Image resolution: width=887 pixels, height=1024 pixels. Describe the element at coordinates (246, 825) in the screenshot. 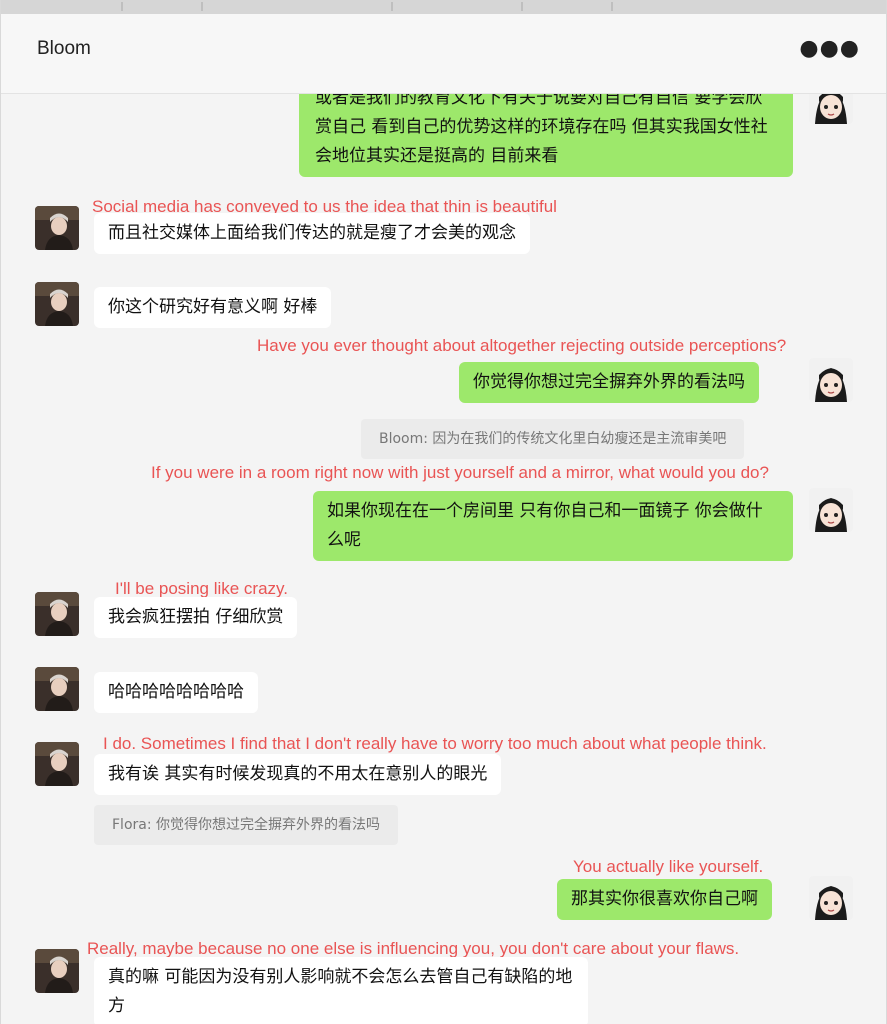

I see `quoted-reply: Flora: 你觉得你想过完全摒弃外界的看法吗` at that location.